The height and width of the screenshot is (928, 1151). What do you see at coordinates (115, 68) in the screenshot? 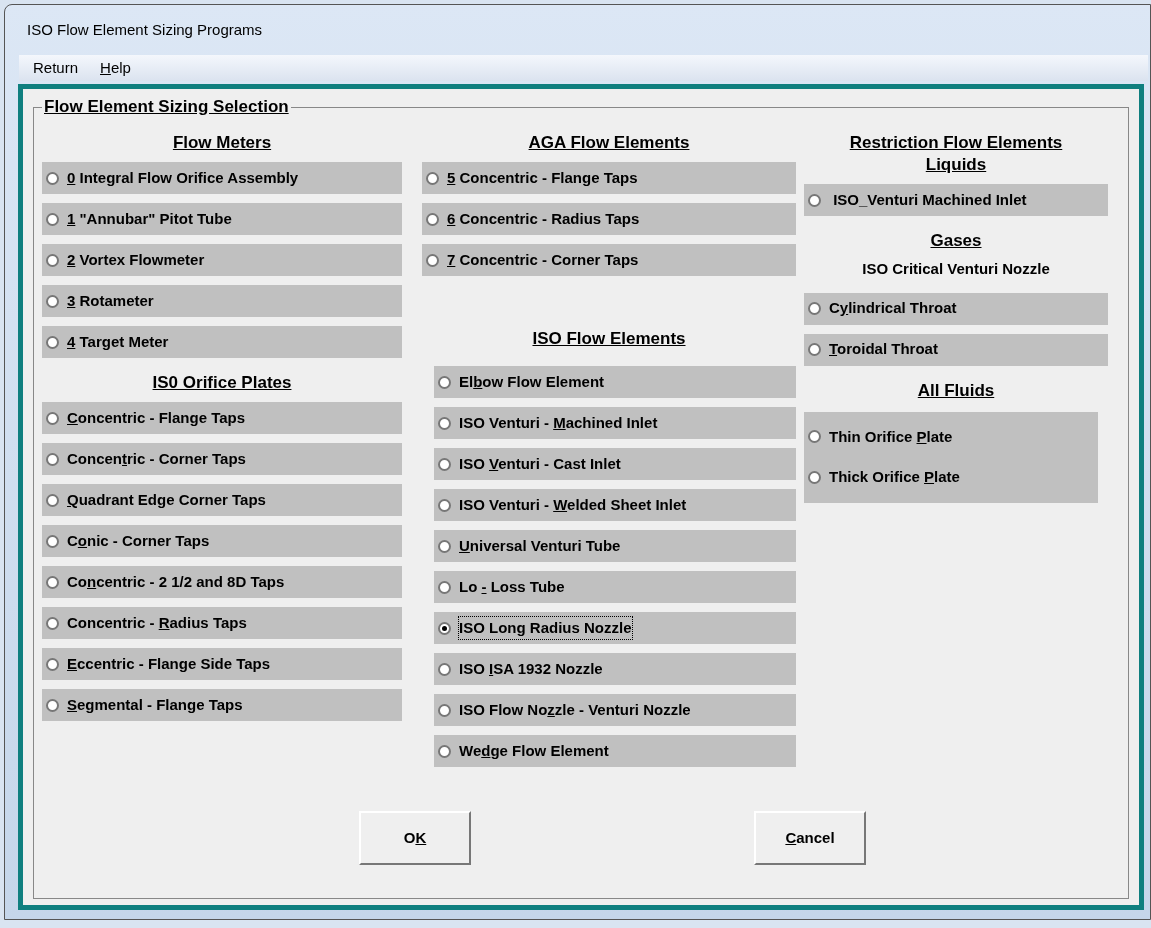
I see `menu-item: Help` at bounding box center [115, 68].